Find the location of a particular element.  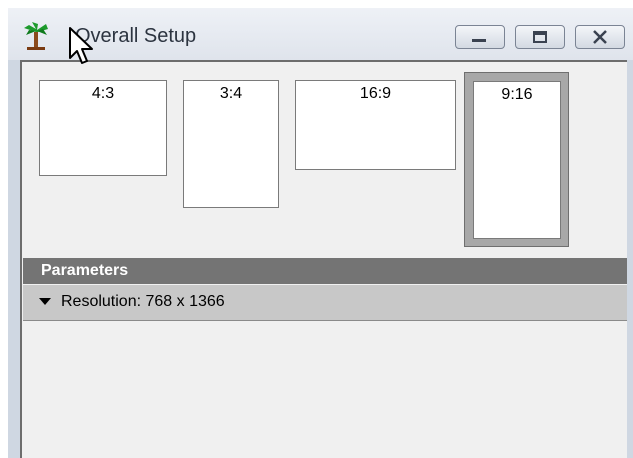

content-border-top is located at coordinates (323, 61).